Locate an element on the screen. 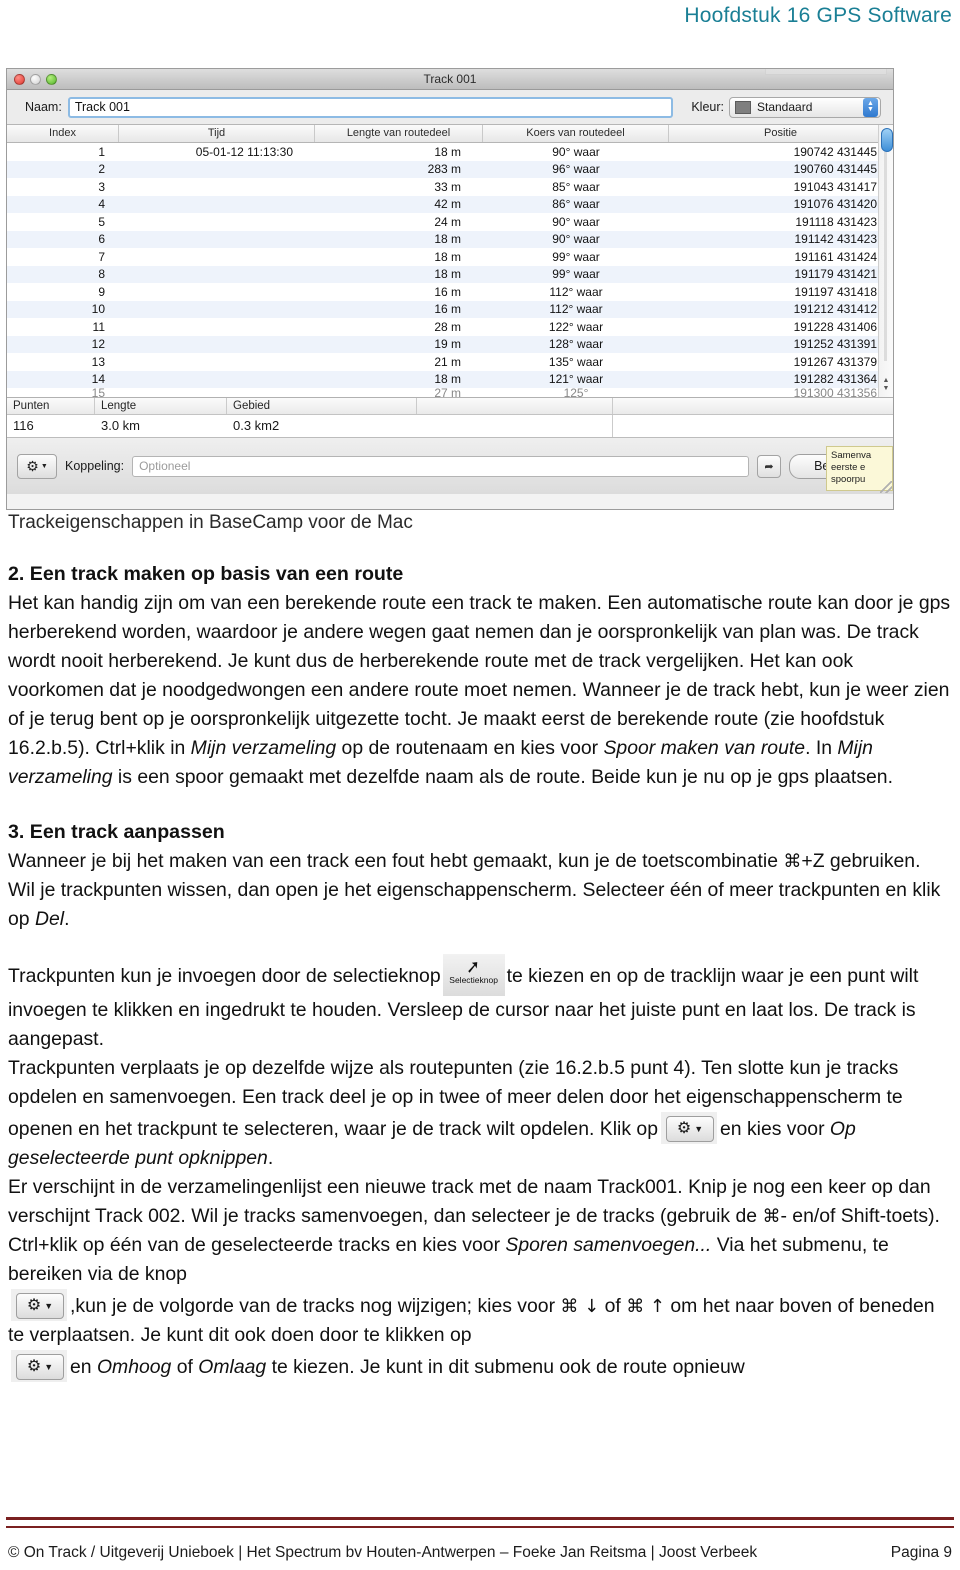 The image size is (960, 1570). last-italic-omlaag: Omlaag is located at coordinates (232, 1367).